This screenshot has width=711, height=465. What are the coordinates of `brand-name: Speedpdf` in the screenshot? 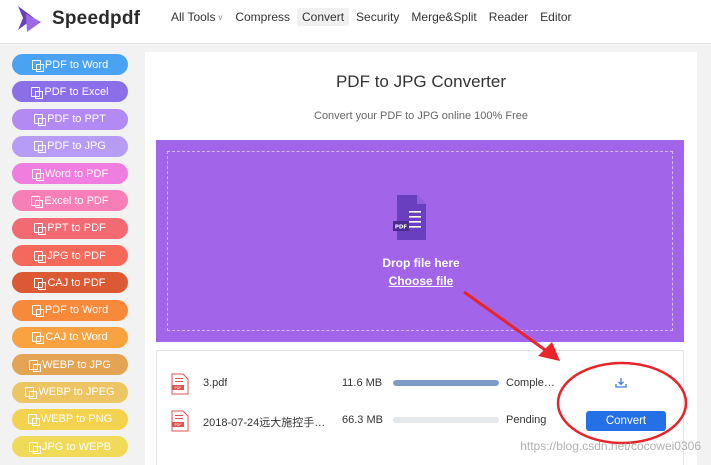 It's located at (96, 19).